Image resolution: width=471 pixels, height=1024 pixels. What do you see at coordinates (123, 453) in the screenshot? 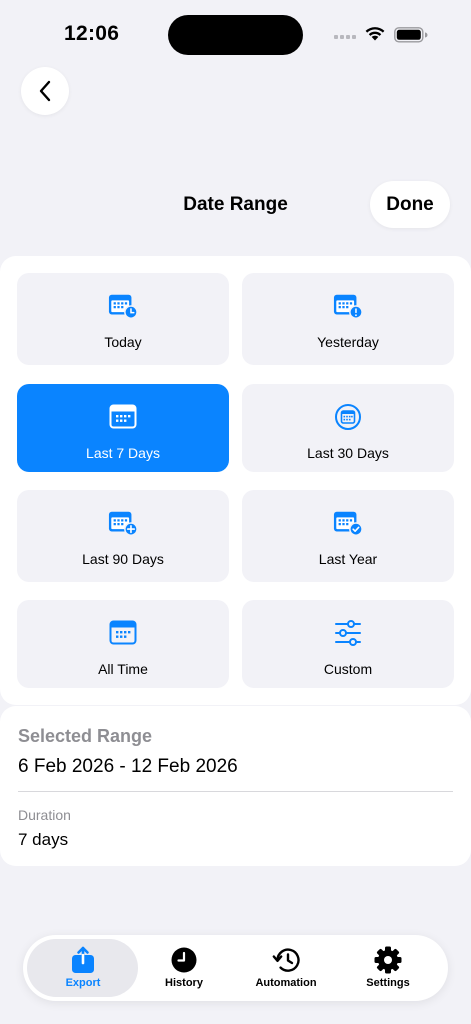
I see `option-label: Last 7 Days` at bounding box center [123, 453].